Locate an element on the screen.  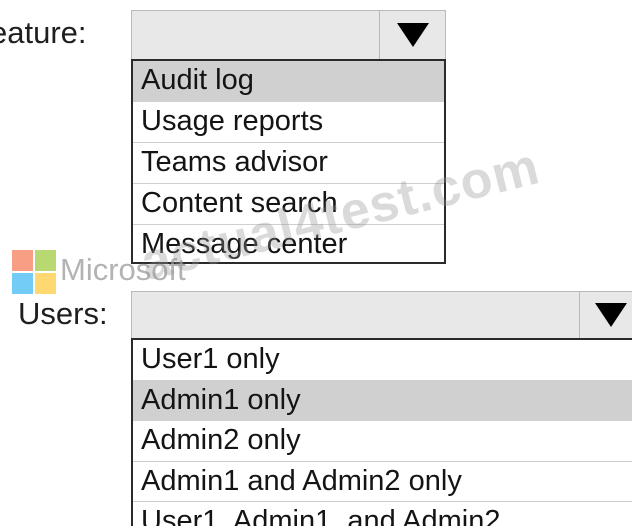
microsoft-logo-icon is located at coordinates (34, 272).